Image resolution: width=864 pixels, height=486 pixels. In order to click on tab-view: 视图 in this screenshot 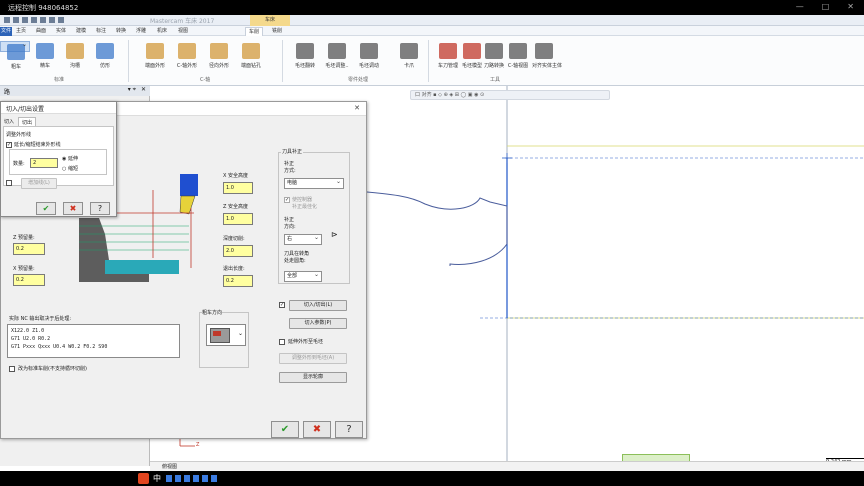, I will do `click(183, 31)`.